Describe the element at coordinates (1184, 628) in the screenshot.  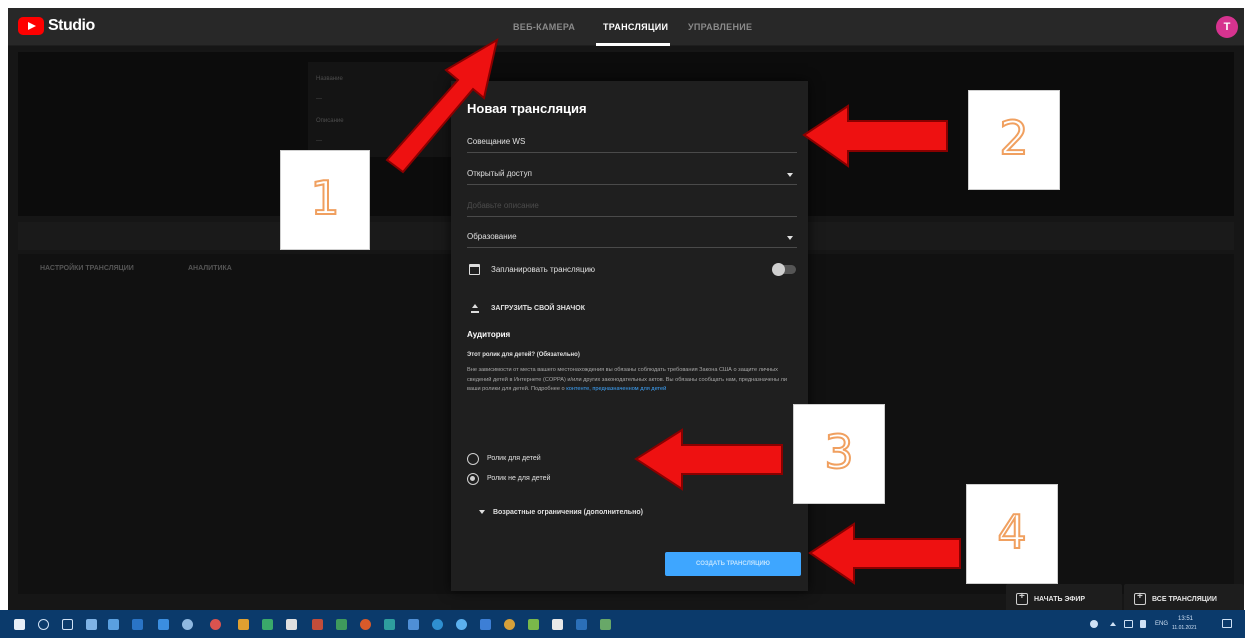
I see `clock-date: 11.01.2021` at that location.